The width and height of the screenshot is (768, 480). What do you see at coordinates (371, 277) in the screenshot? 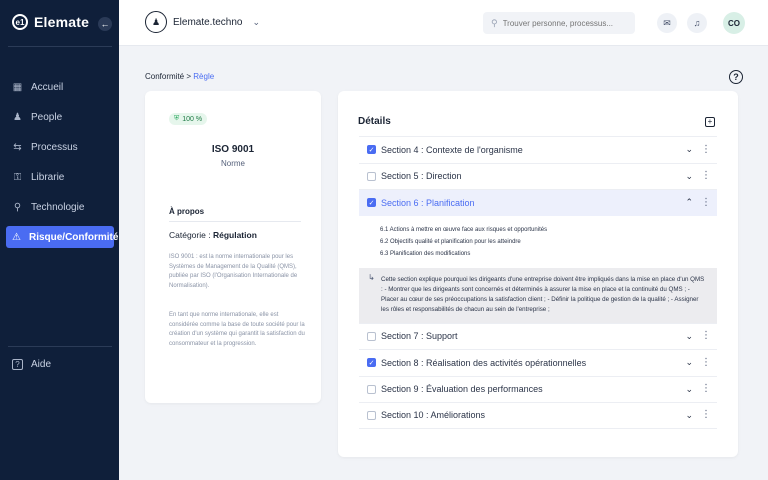
I see `return-arrow-icon: ↳` at bounding box center [371, 277].